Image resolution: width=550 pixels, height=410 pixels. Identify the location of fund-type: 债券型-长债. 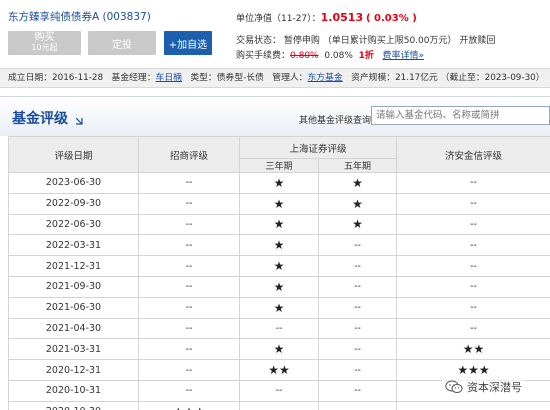
(240, 78).